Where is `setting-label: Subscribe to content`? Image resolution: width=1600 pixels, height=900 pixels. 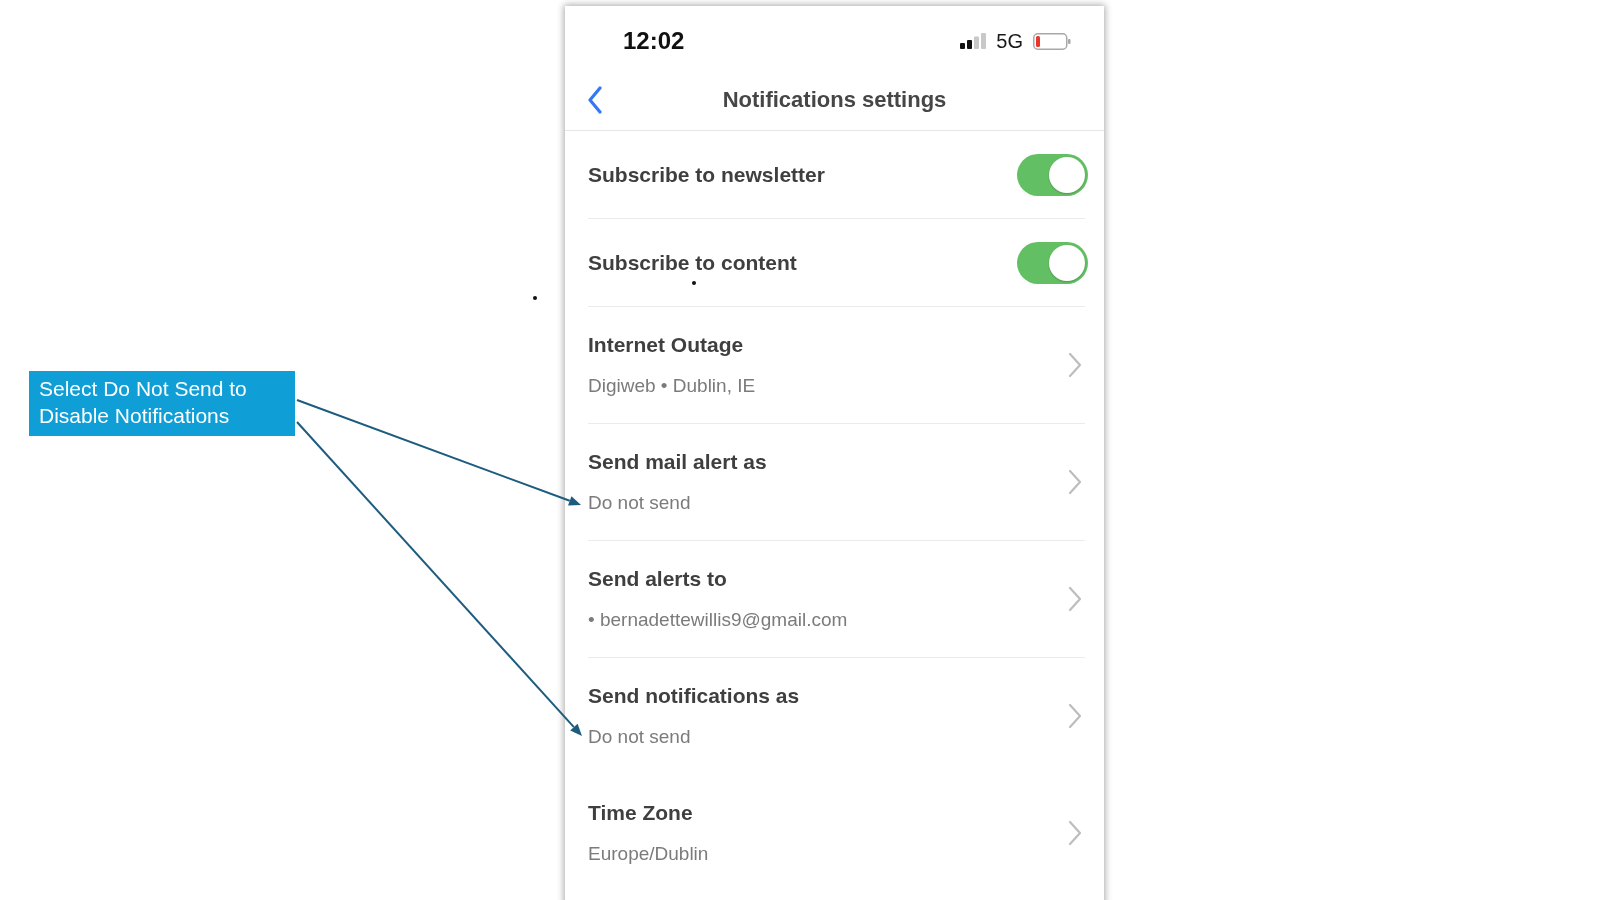 setting-label: Subscribe to content is located at coordinates (692, 262).